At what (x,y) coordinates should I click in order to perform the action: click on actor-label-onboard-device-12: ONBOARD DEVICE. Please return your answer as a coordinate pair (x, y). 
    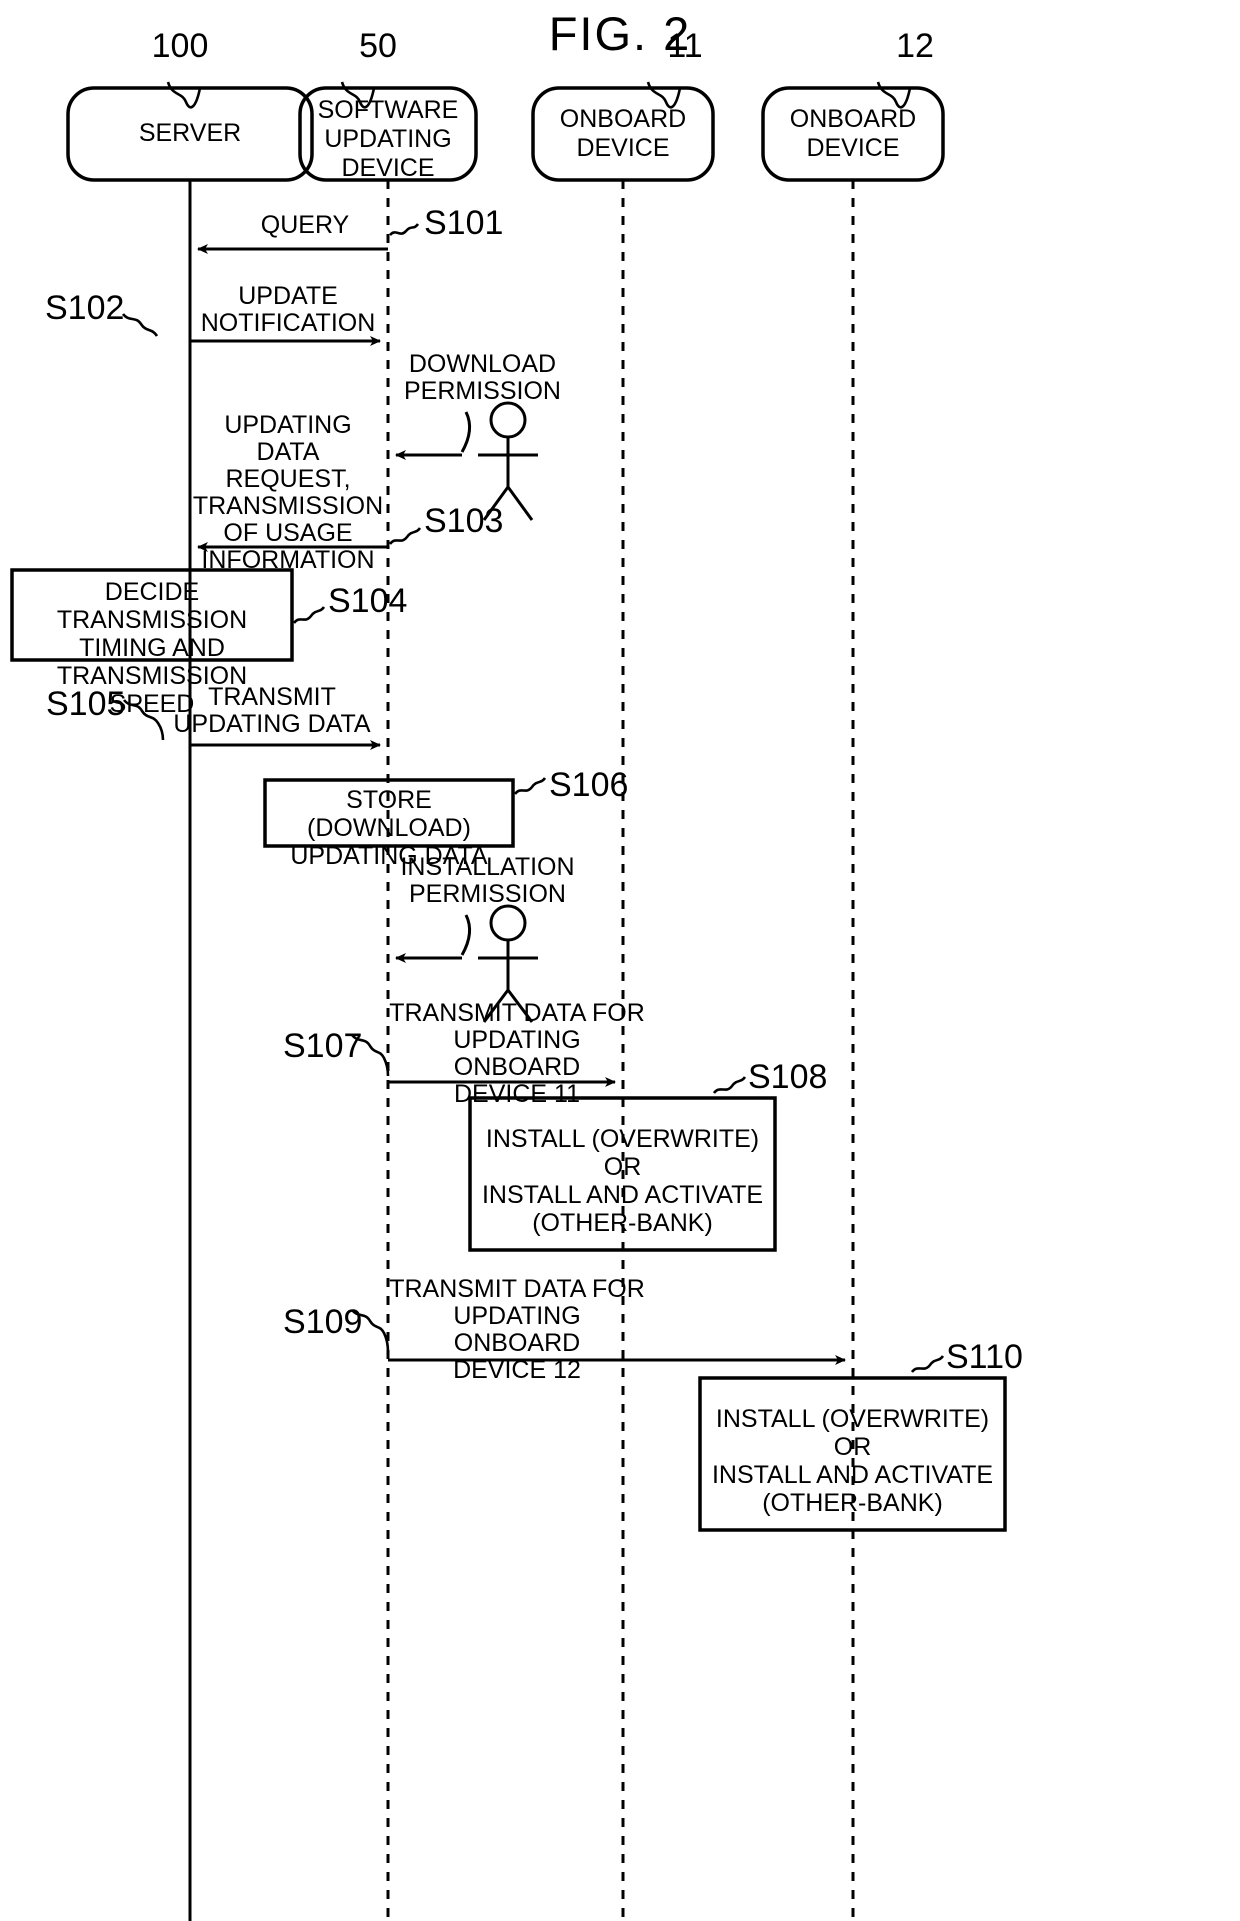
    Looking at the image, I should click on (853, 133).